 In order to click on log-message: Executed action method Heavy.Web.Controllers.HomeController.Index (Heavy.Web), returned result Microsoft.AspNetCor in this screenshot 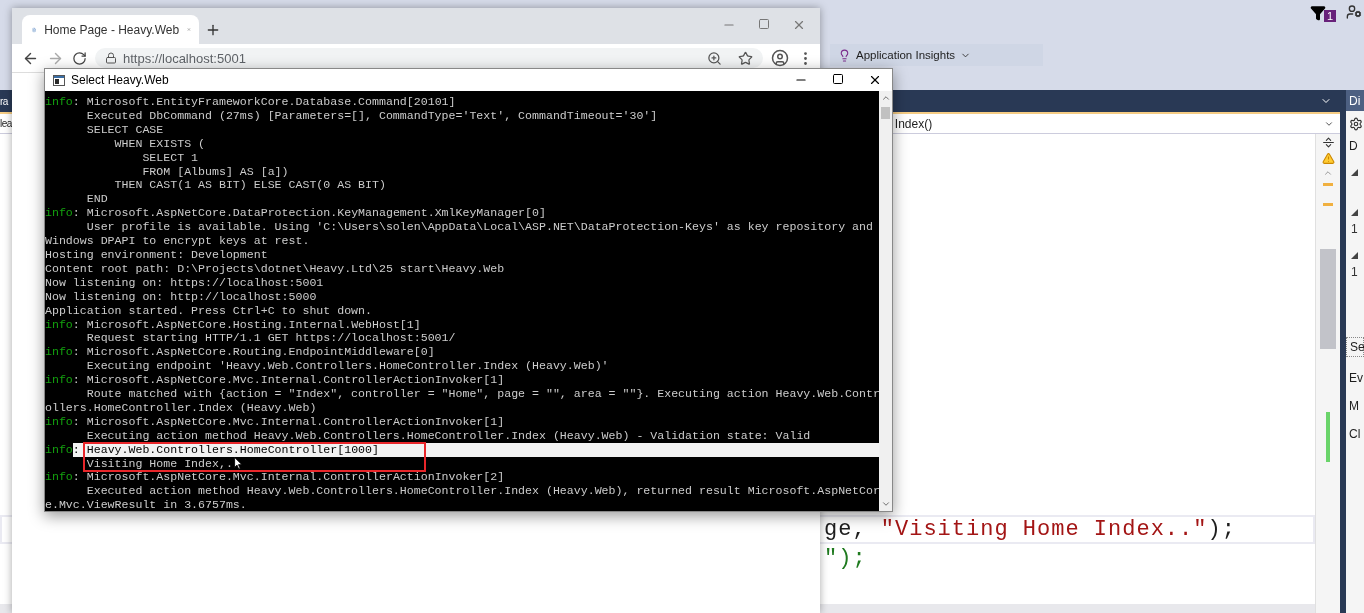, I will do `click(482, 491)`.